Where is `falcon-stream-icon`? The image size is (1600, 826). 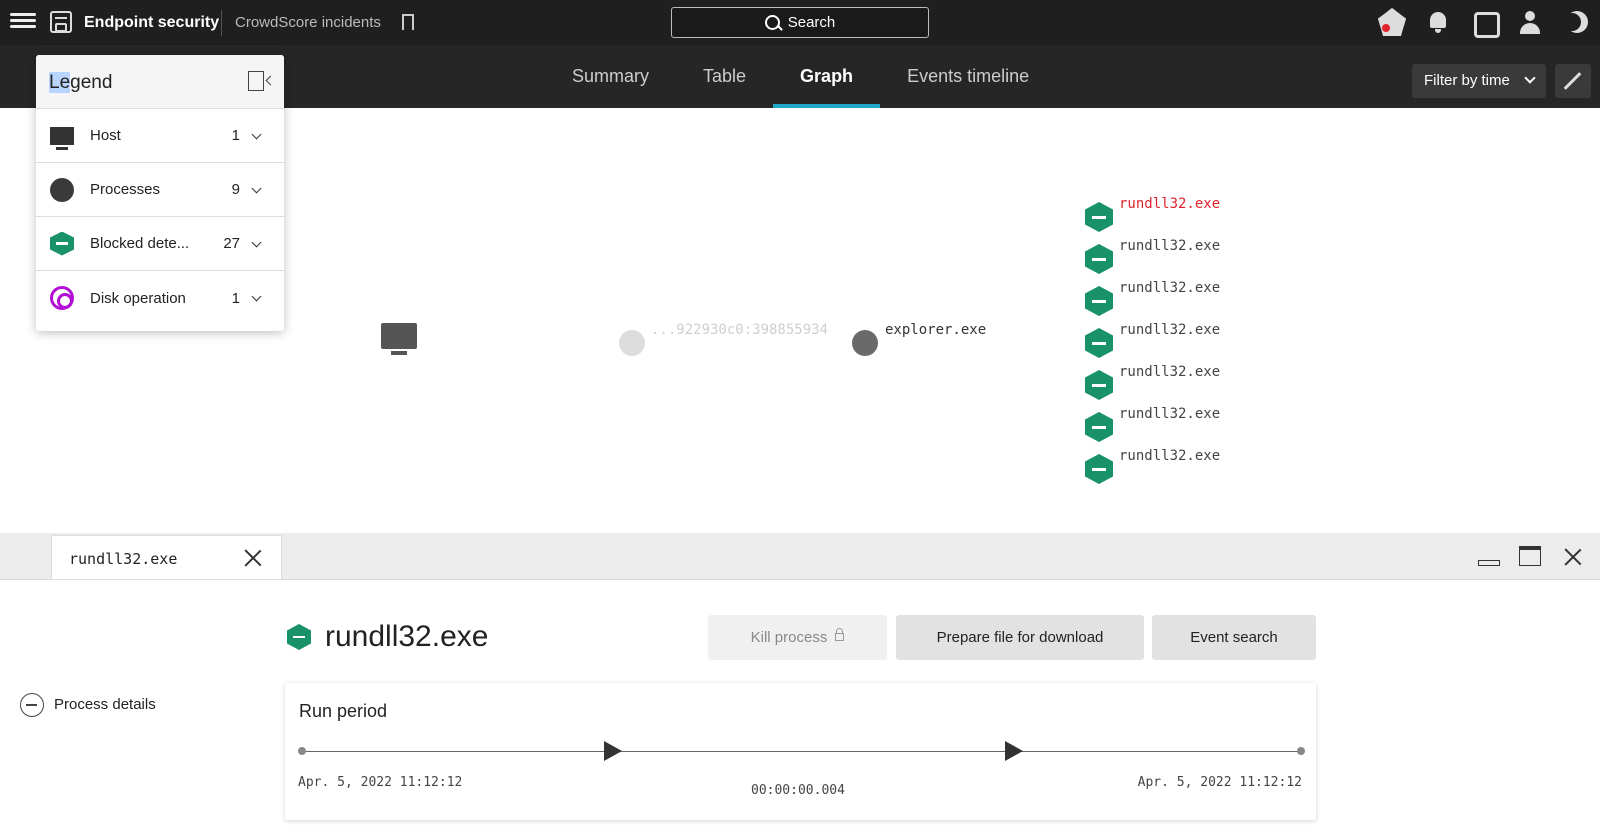 falcon-stream-icon is located at coordinates (1485, 23).